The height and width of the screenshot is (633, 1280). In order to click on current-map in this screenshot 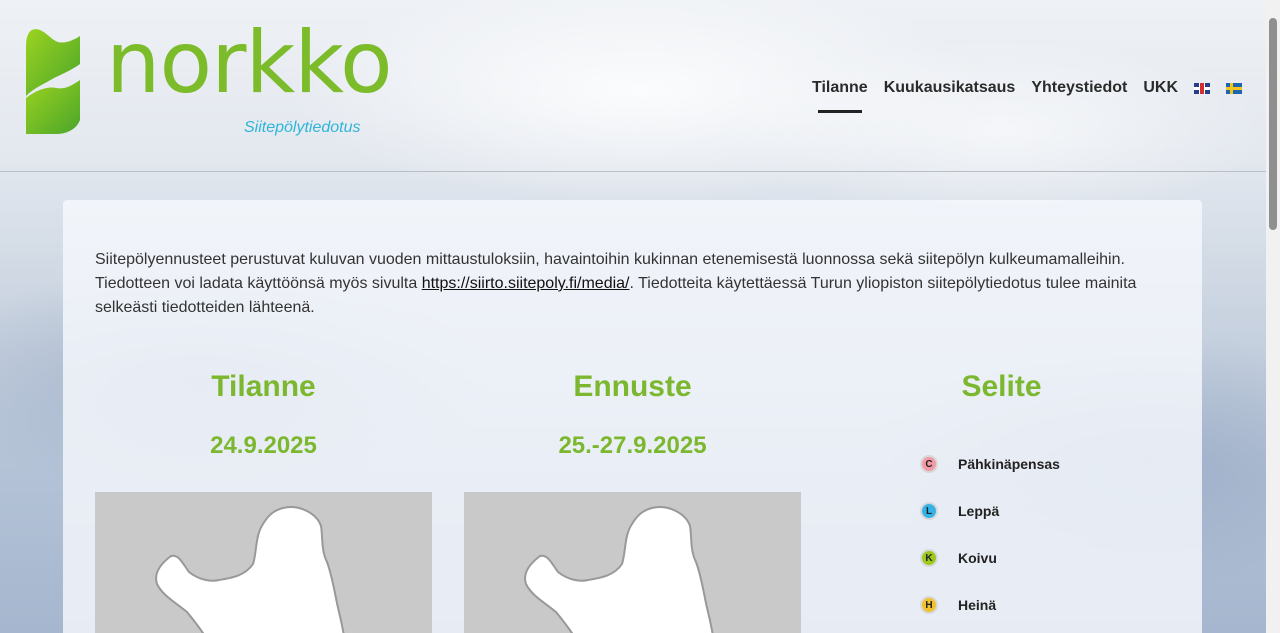, I will do `click(263, 562)`.